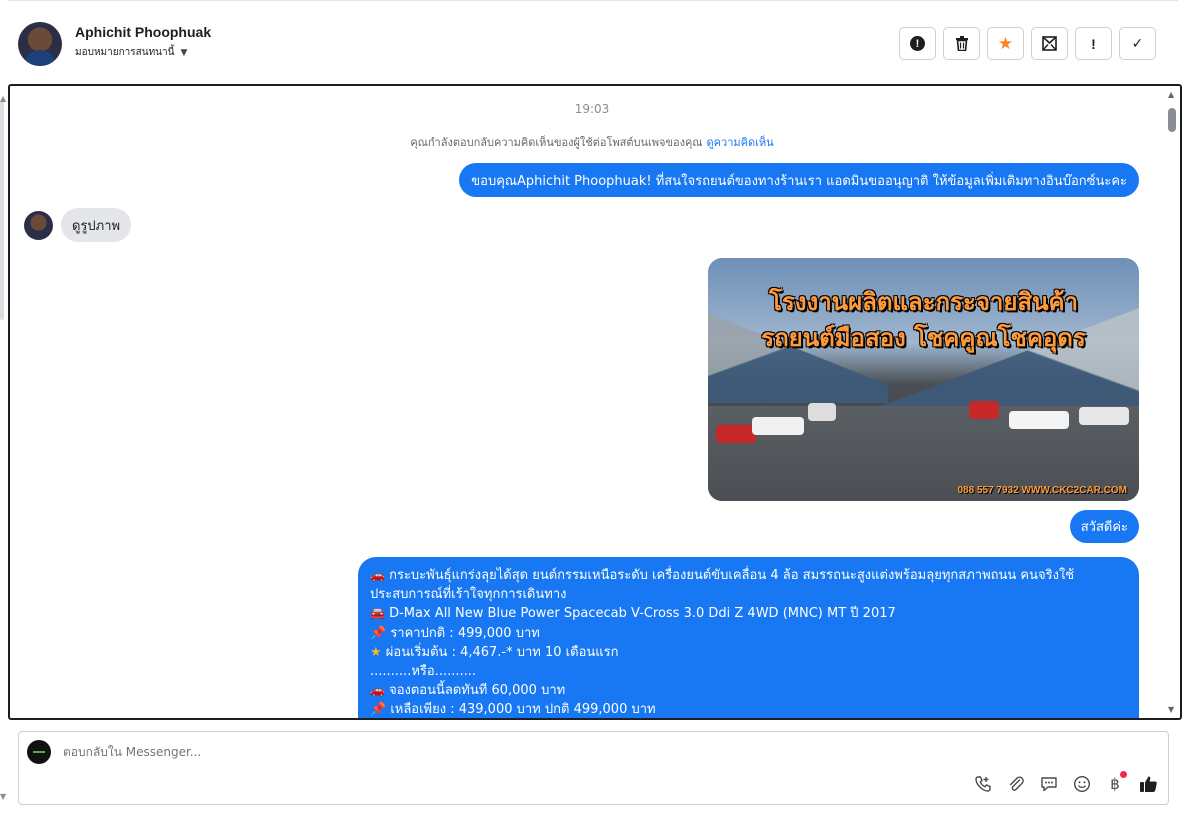 Image resolution: width=1185 pixels, height=819 pixels. Describe the element at coordinates (2, 210) in the screenshot. I see `left-scrollbar` at that location.